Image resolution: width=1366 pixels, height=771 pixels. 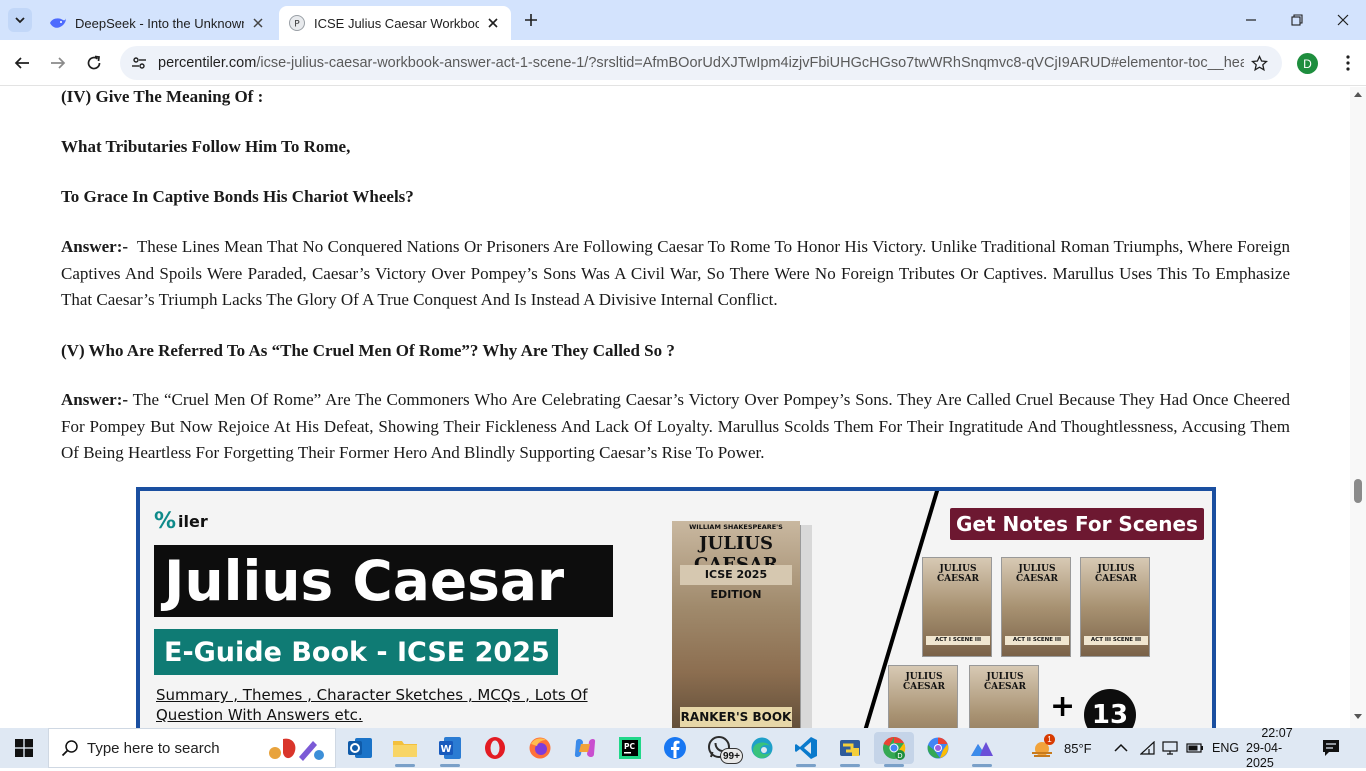 I want to click on copilot-icon, so click(x=585, y=748).